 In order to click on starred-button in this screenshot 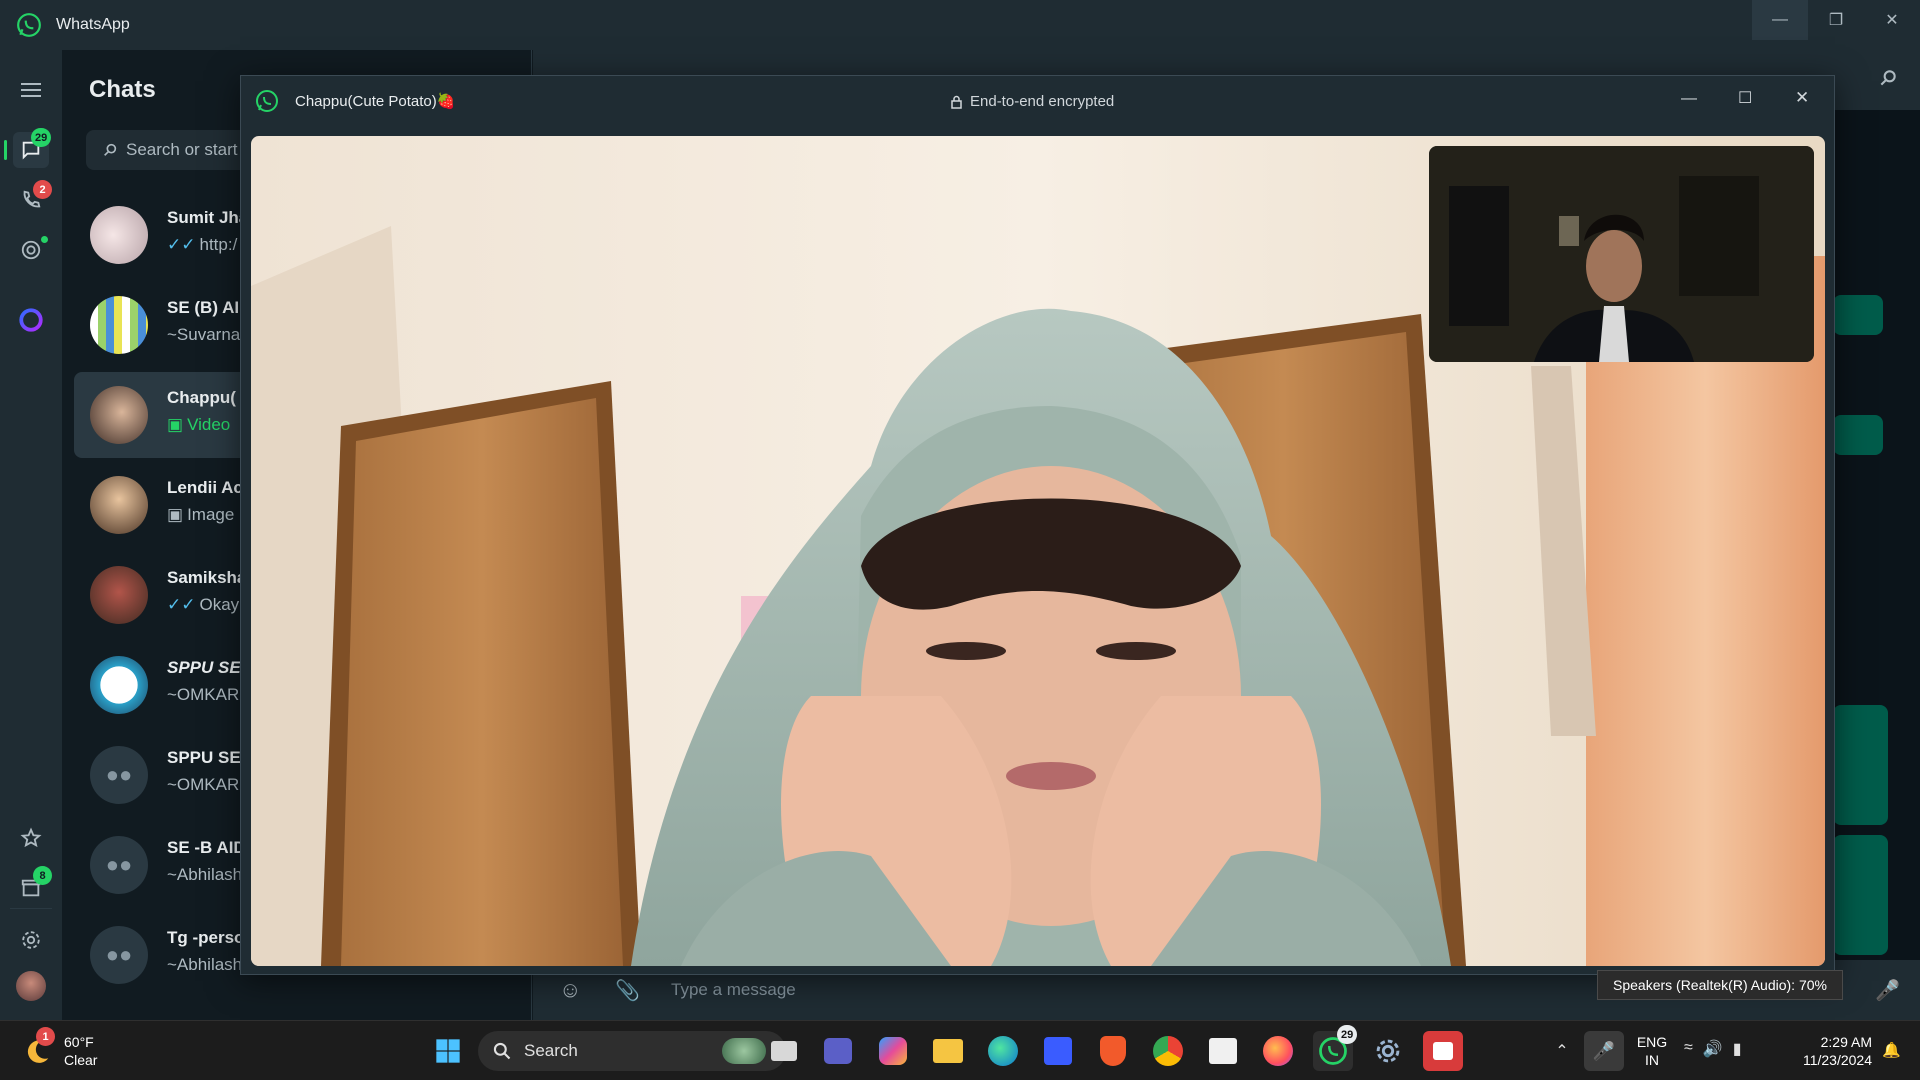, I will do `click(31, 838)`.